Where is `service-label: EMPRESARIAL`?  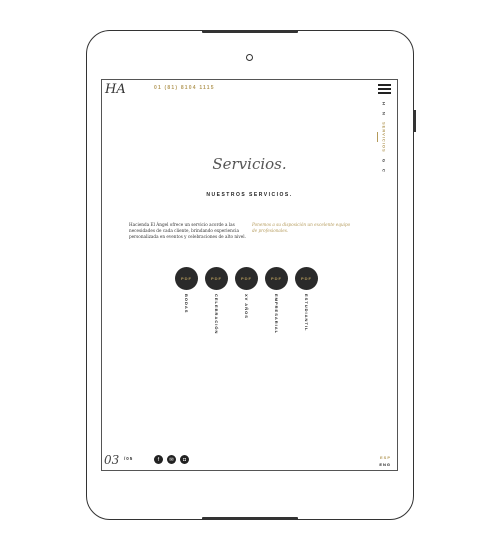
service-label: EMPRESARIAL is located at coordinates (276, 314).